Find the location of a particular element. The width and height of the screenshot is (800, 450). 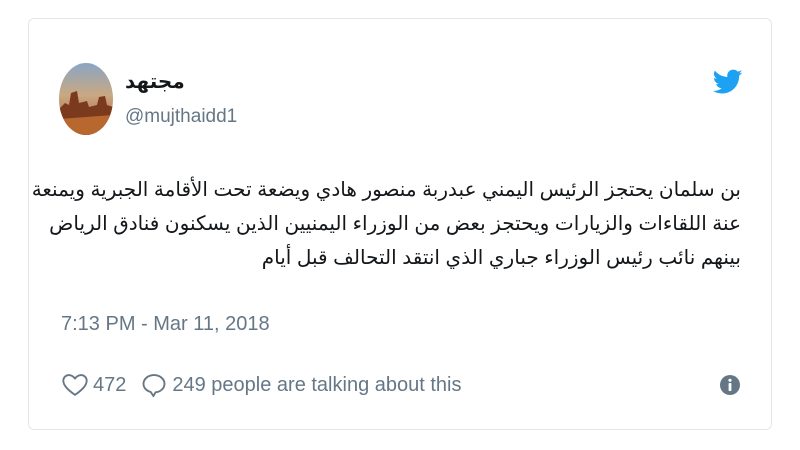

avatar-image is located at coordinates (86, 99).